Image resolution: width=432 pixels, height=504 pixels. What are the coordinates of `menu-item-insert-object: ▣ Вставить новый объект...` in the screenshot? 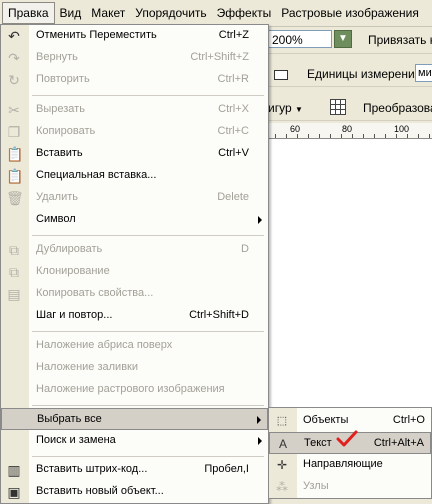 It's located at (134, 492).